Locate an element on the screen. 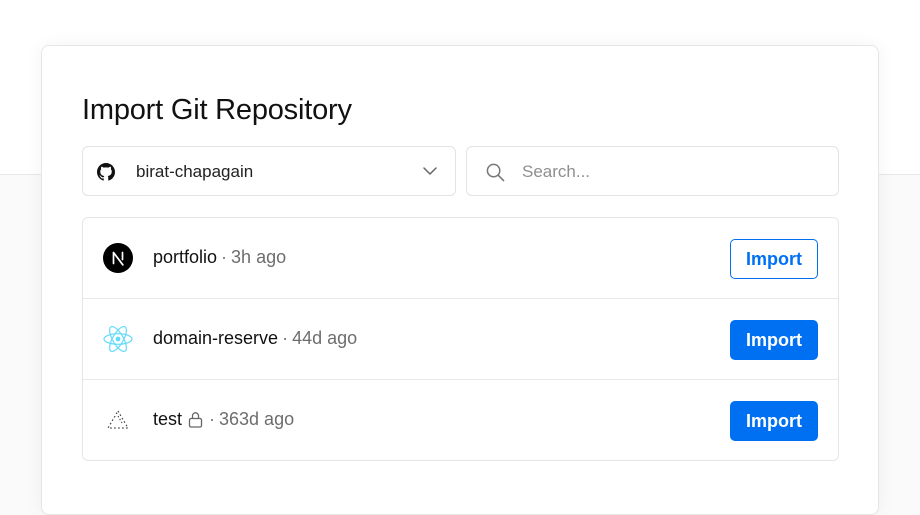 Image resolution: width=920 pixels, height=515 pixels. repo-row-domain-reserve: domain-reserve · 44d ago Import is located at coordinates (460, 339).